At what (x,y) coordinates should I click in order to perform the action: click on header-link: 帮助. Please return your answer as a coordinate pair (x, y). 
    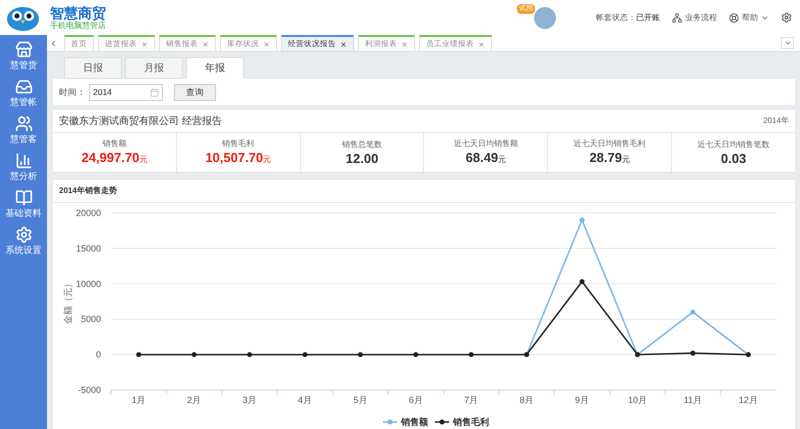
    Looking at the image, I should click on (749, 18).